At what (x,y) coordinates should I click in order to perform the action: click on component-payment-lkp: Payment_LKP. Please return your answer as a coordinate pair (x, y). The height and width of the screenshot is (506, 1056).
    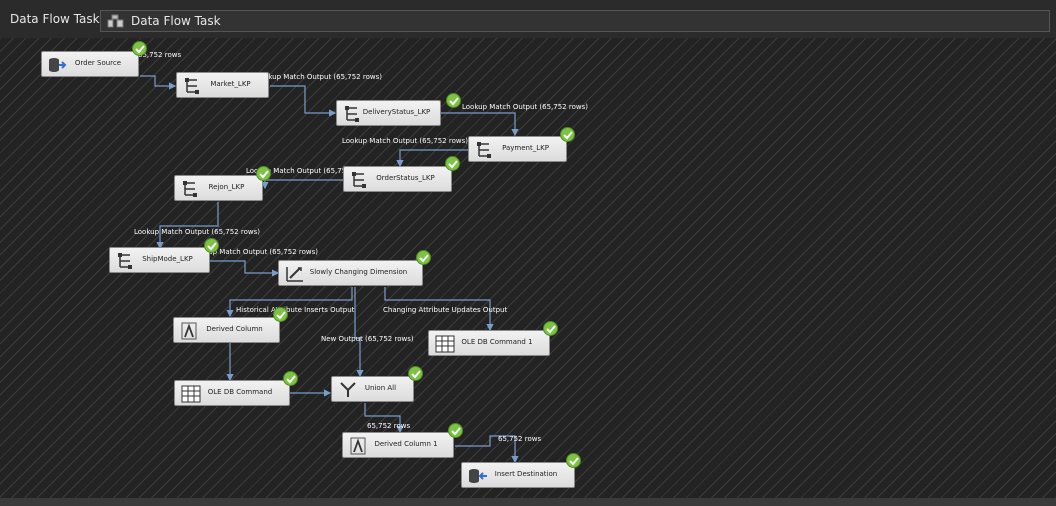
    Looking at the image, I should click on (517, 149).